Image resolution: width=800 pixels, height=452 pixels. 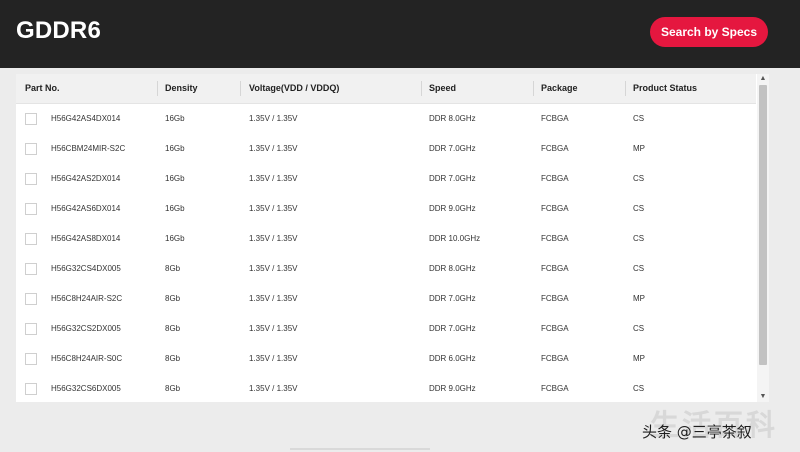 What do you see at coordinates (87, 358) in the screenshot?
I see `part-number-cell: H56C8H24AIR-S0C` at bounding box center [87, 358].